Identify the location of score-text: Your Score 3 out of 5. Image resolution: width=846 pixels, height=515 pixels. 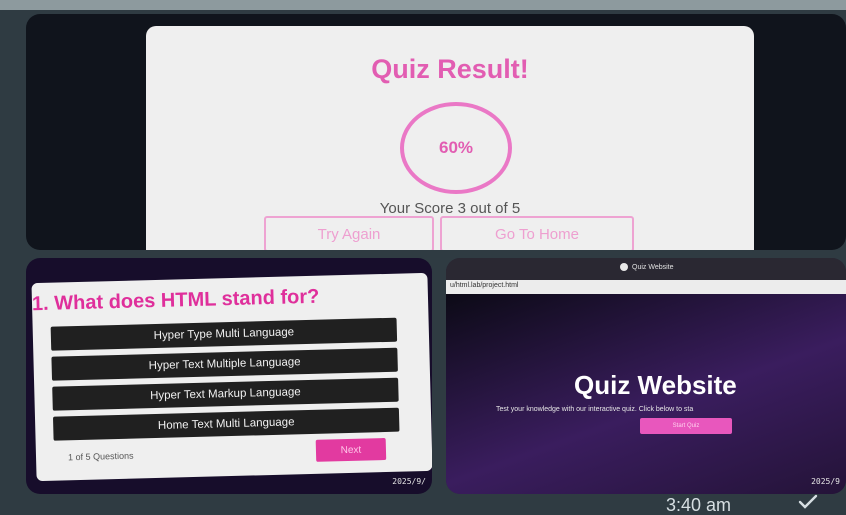
(450, 208).